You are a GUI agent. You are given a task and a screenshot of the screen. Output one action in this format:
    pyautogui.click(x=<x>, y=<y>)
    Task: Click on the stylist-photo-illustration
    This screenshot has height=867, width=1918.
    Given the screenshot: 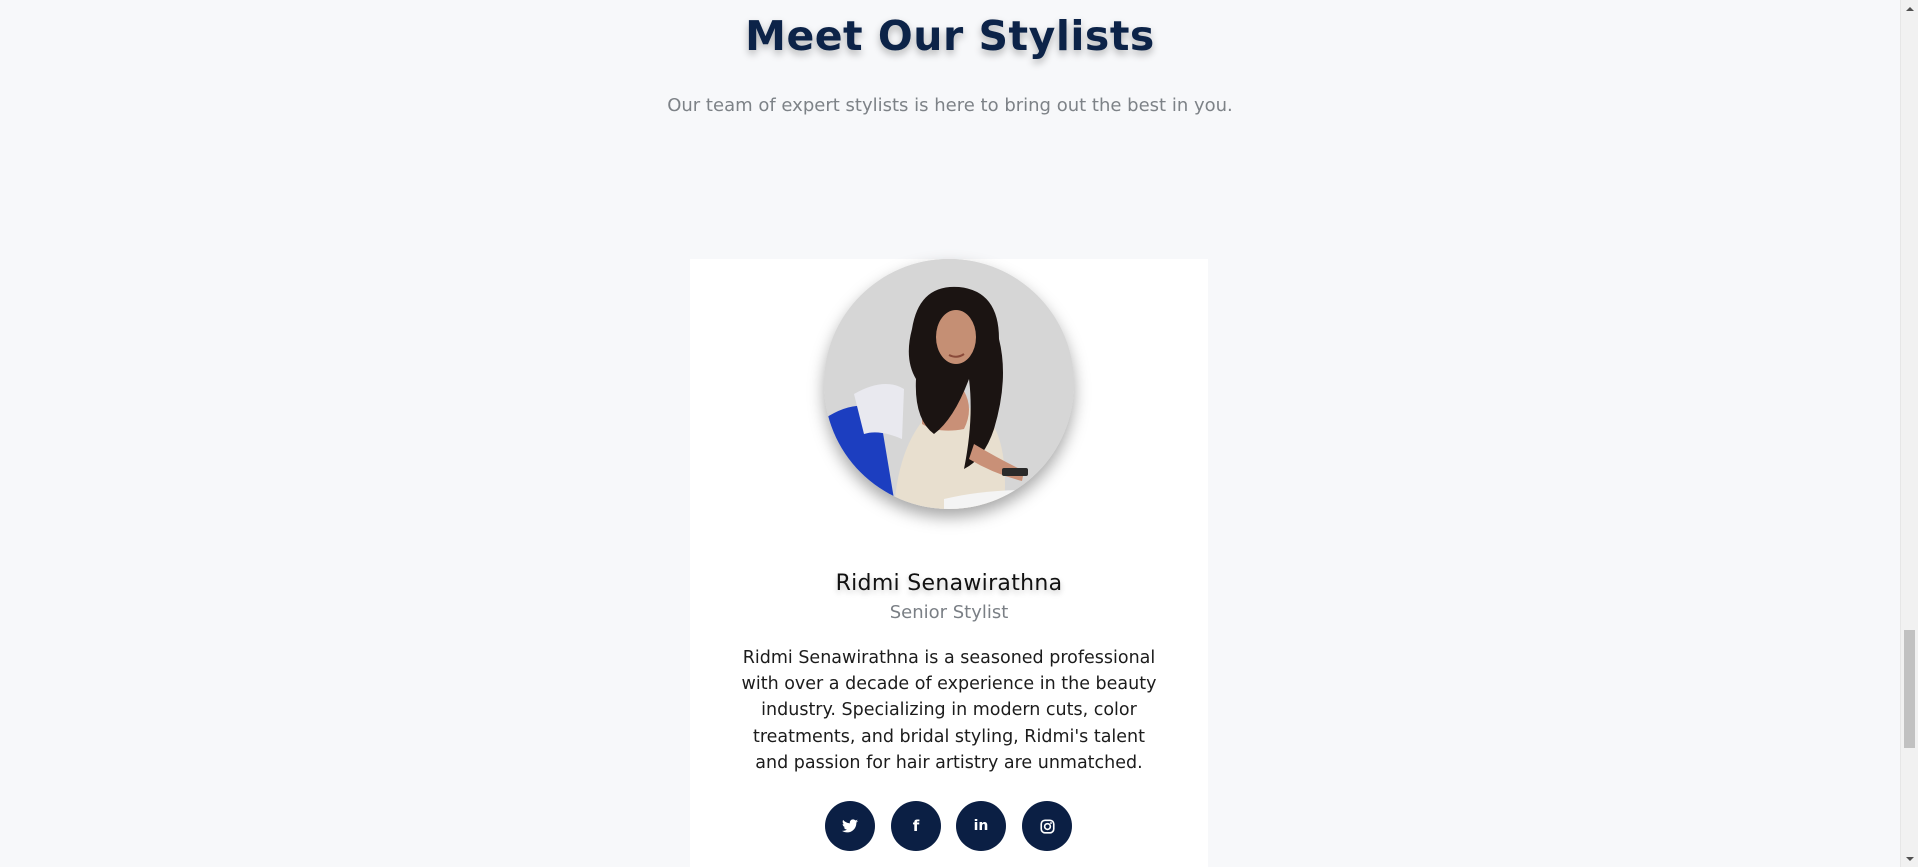 What is the action you would take?
    pyautogui.click(x=949, y=384)
    